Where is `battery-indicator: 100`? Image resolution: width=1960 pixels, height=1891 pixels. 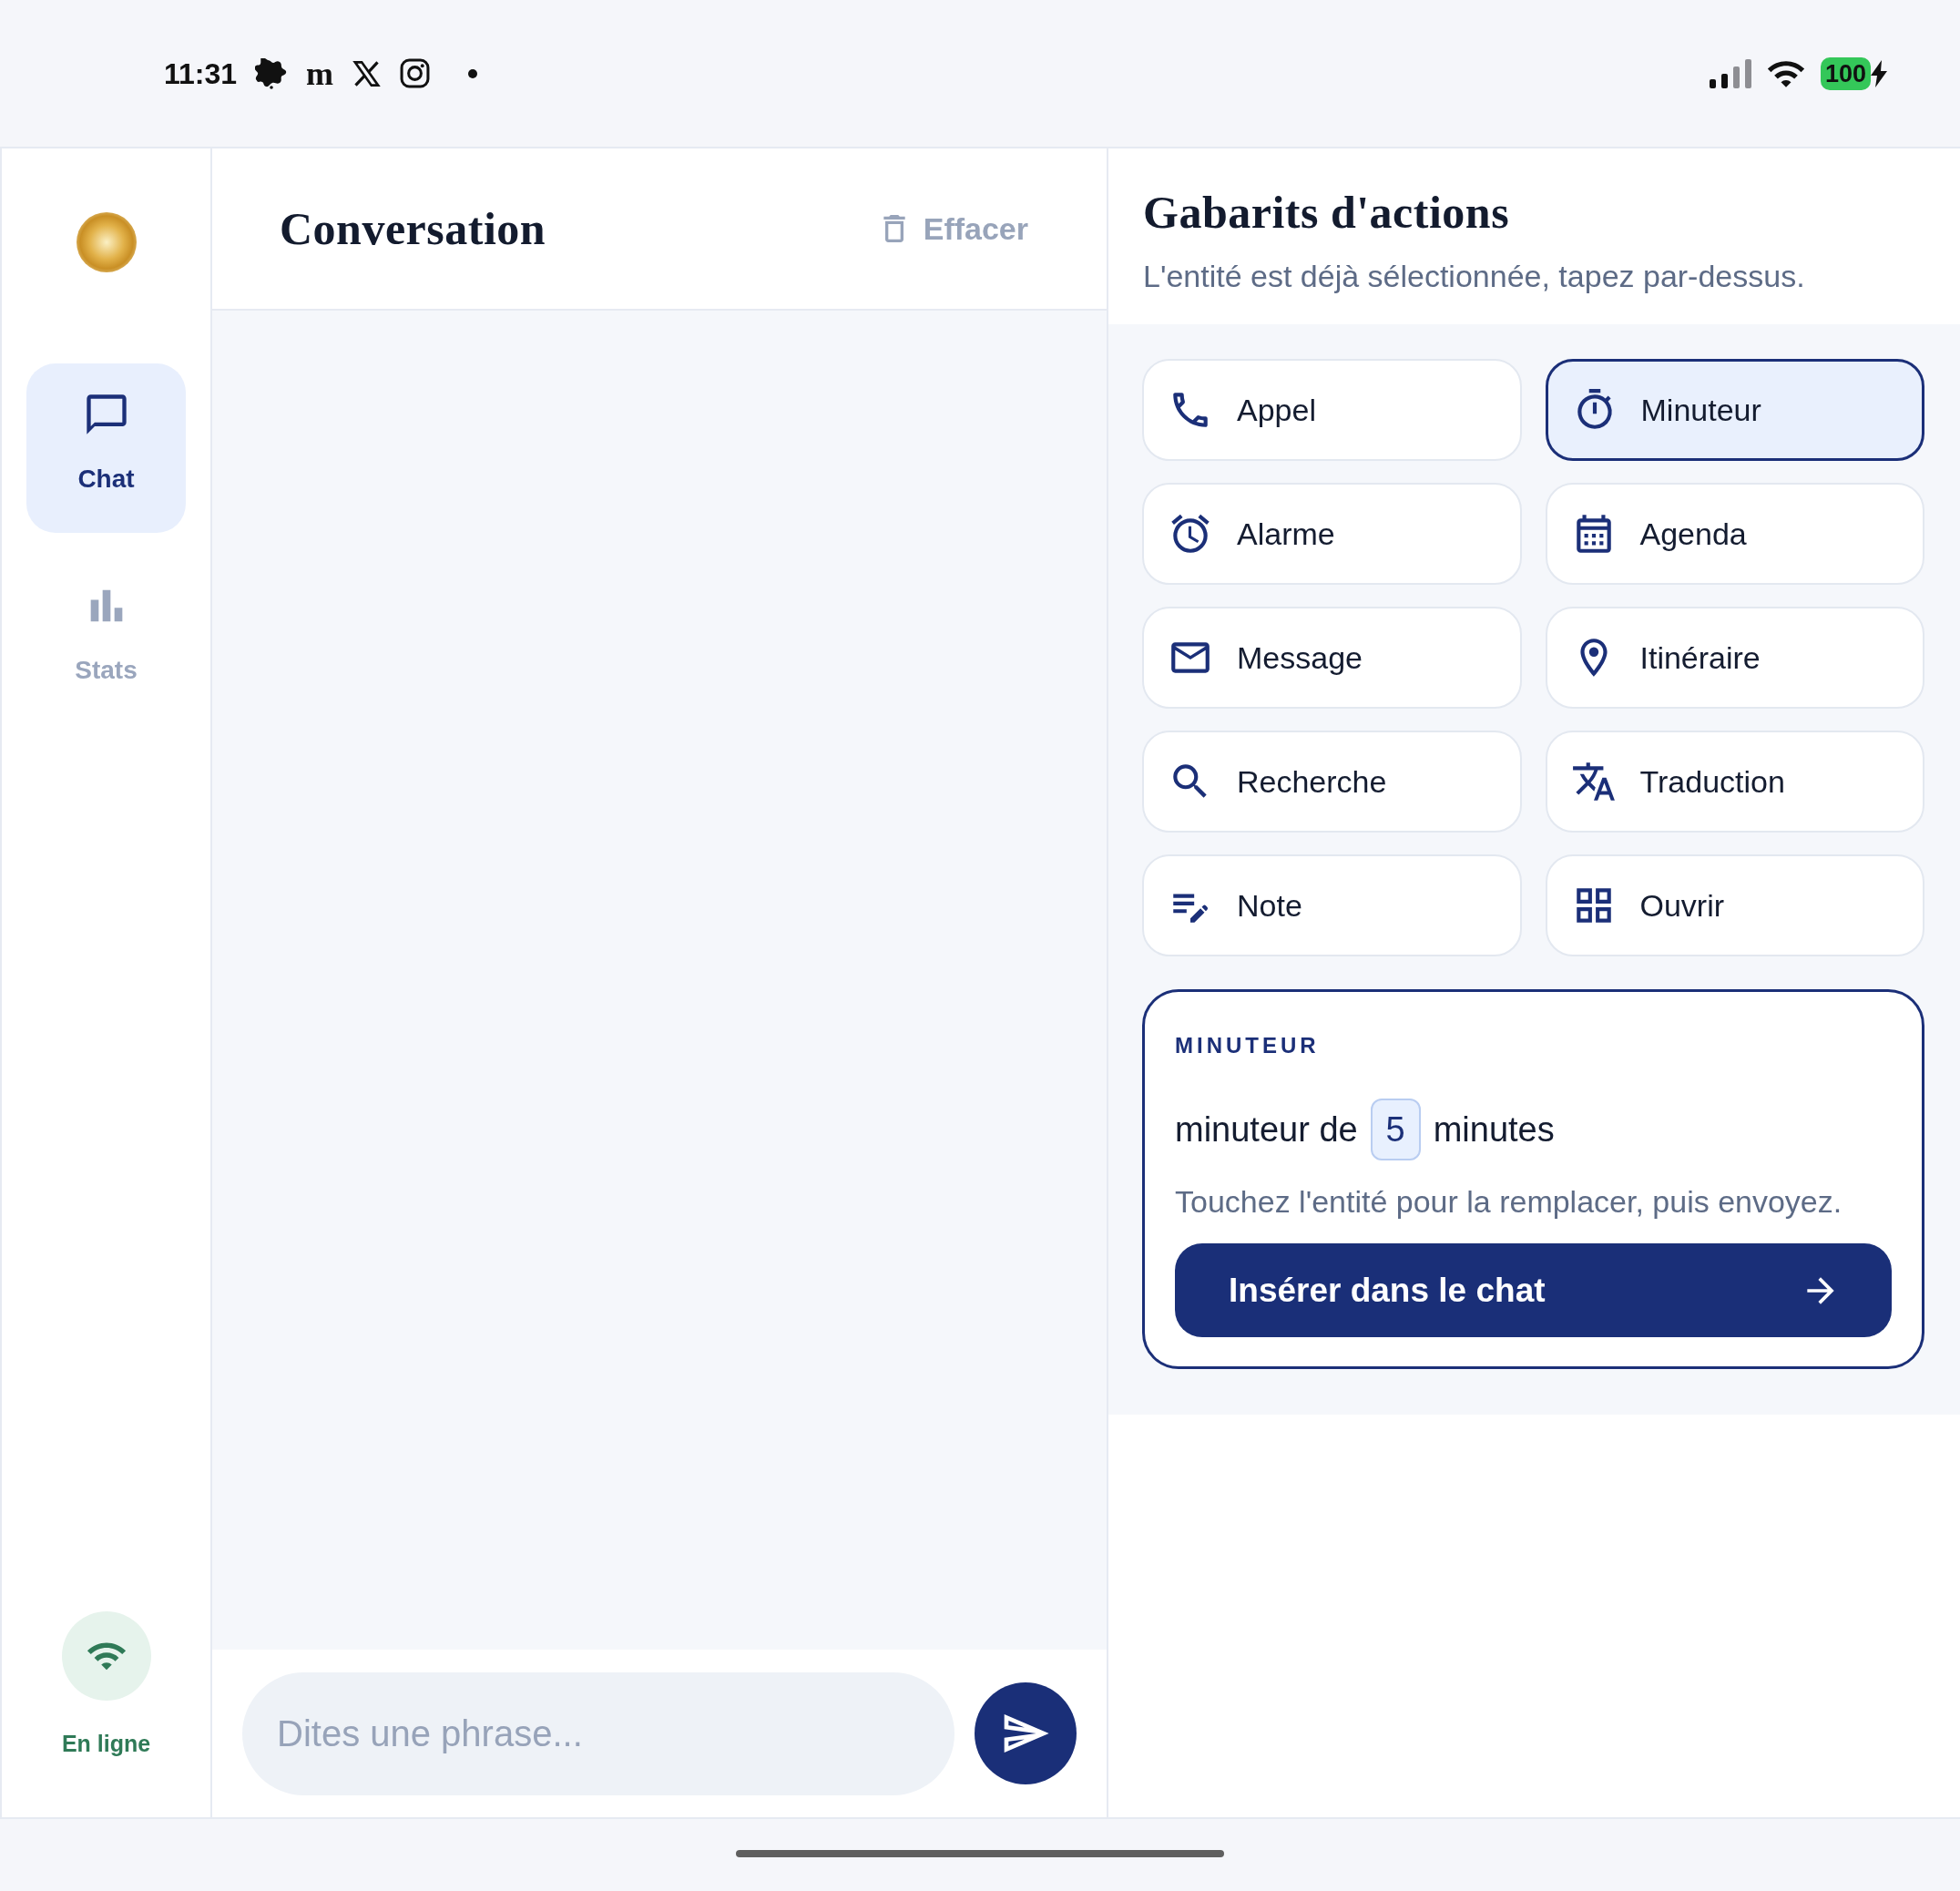
battery-indicator: 100 is located at coordinates (1846, 73).